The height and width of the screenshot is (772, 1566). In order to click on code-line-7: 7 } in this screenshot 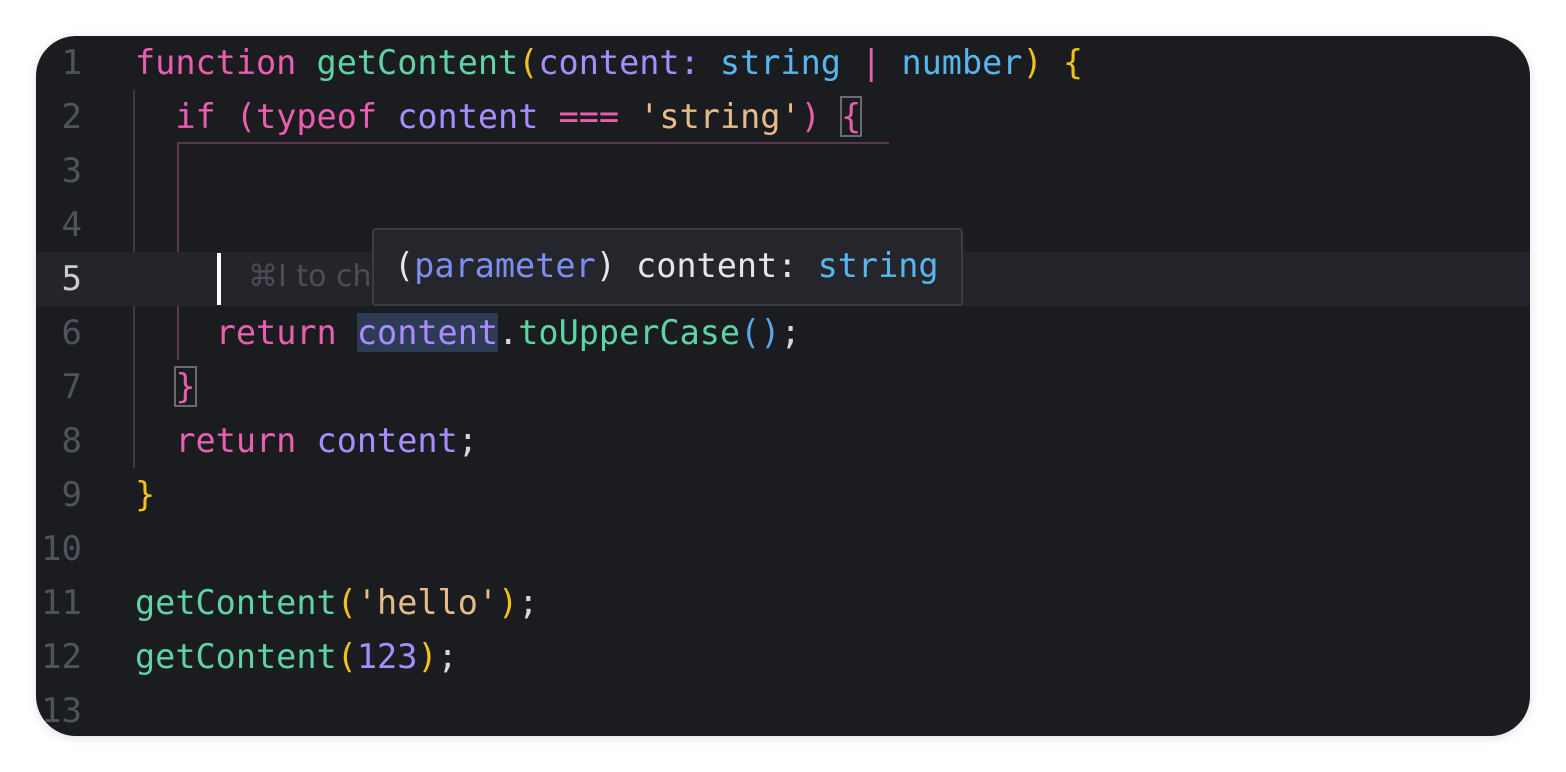, I will do `click(783, 387)`.